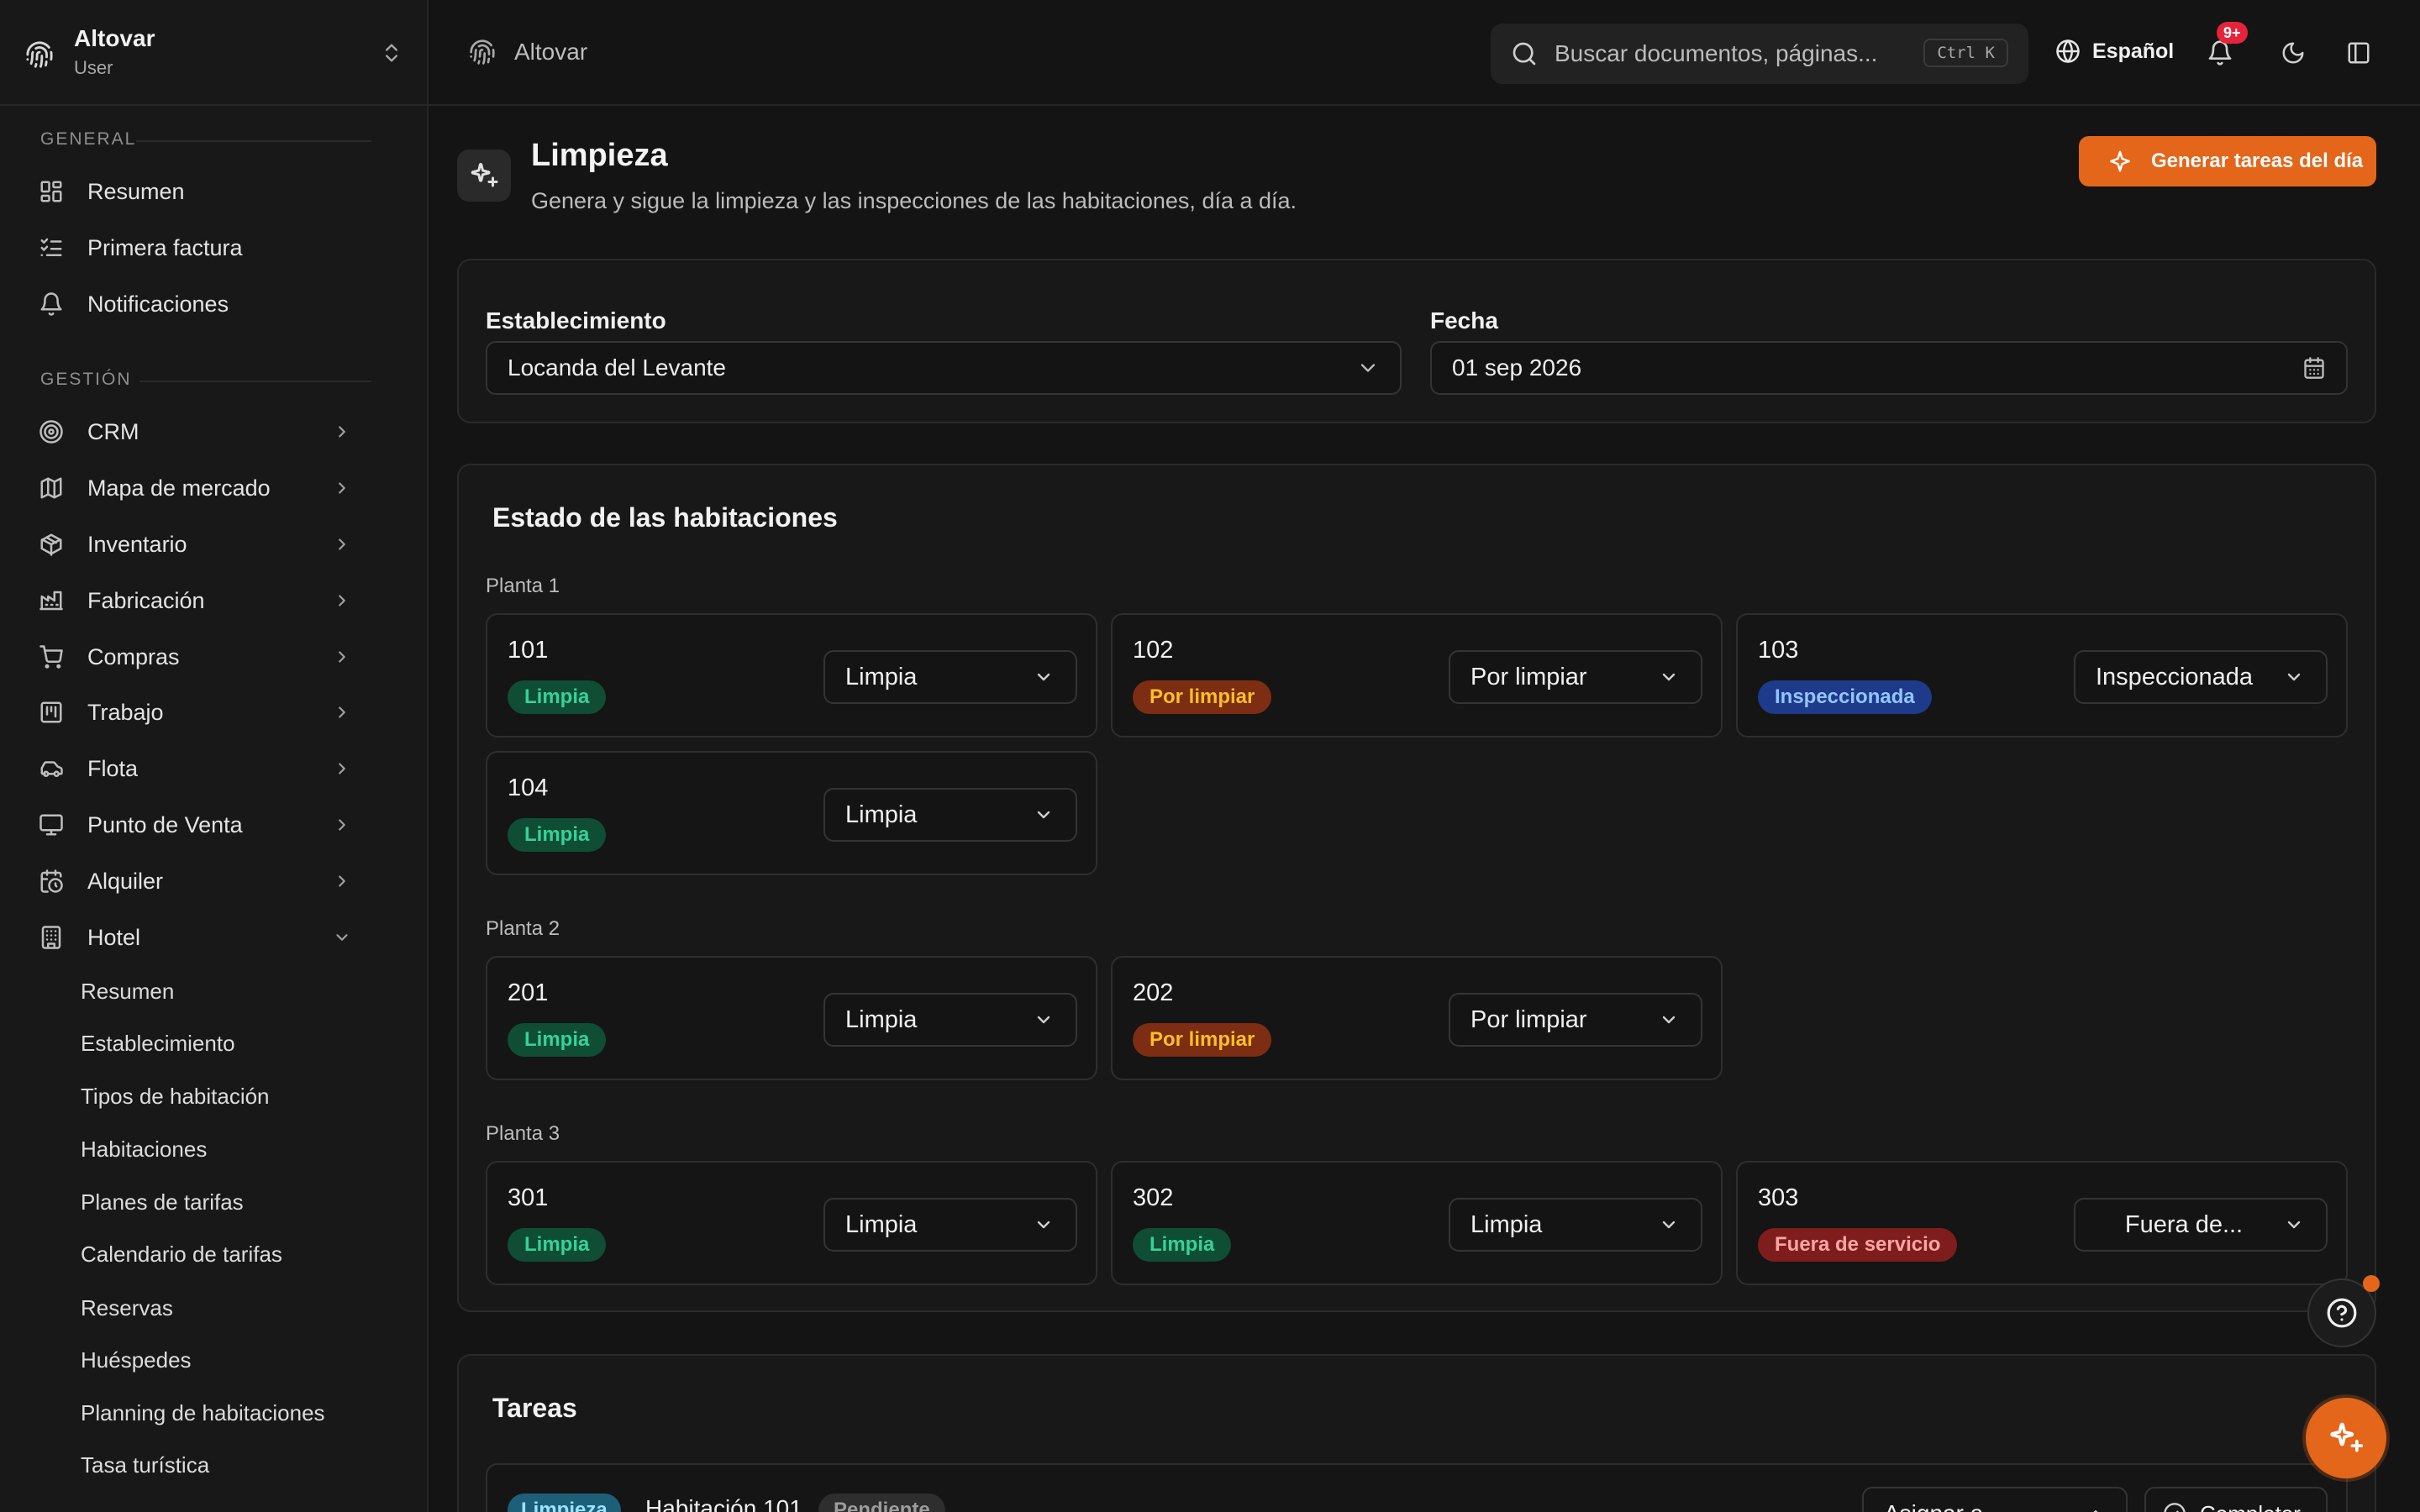 The height and width of the screenshot is (1512, 2420). Describe the element at coordinates (1417, 675) in the screenshot. I see `room-card: 102 Por limpiar Por limpiar` at that location.